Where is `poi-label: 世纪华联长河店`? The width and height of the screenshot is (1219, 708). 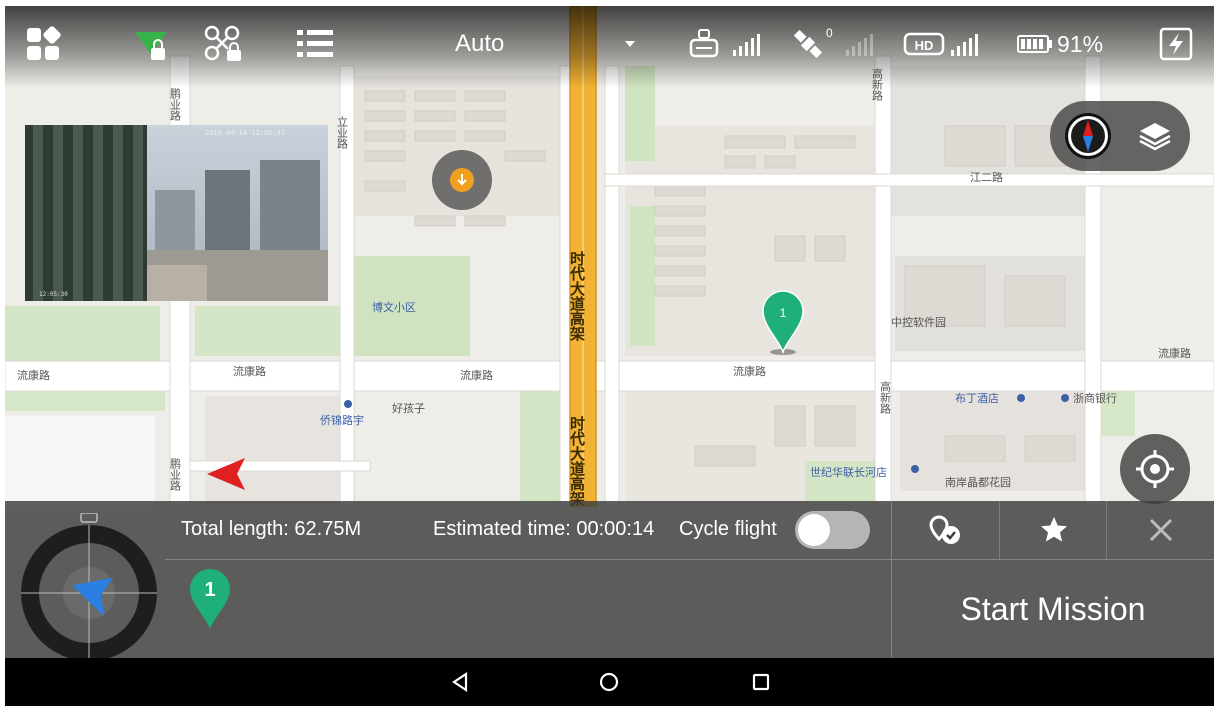 poi-label: 世纪华联长河店 is located at coordinates (848, 472).